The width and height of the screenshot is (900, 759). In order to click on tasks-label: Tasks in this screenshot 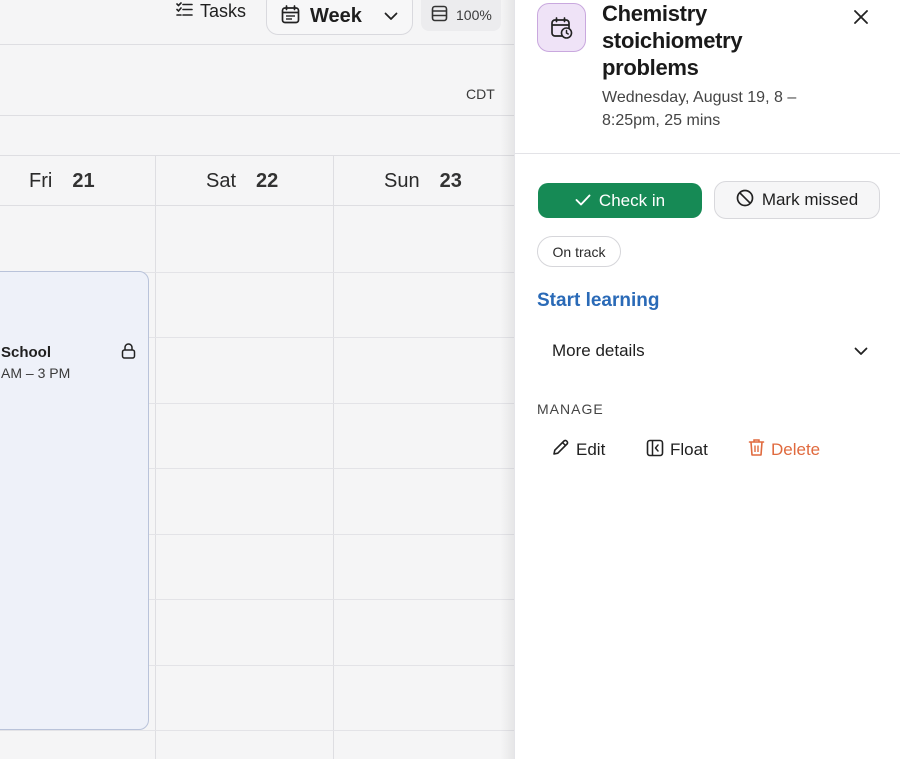, I will do `click(223, 10)`.